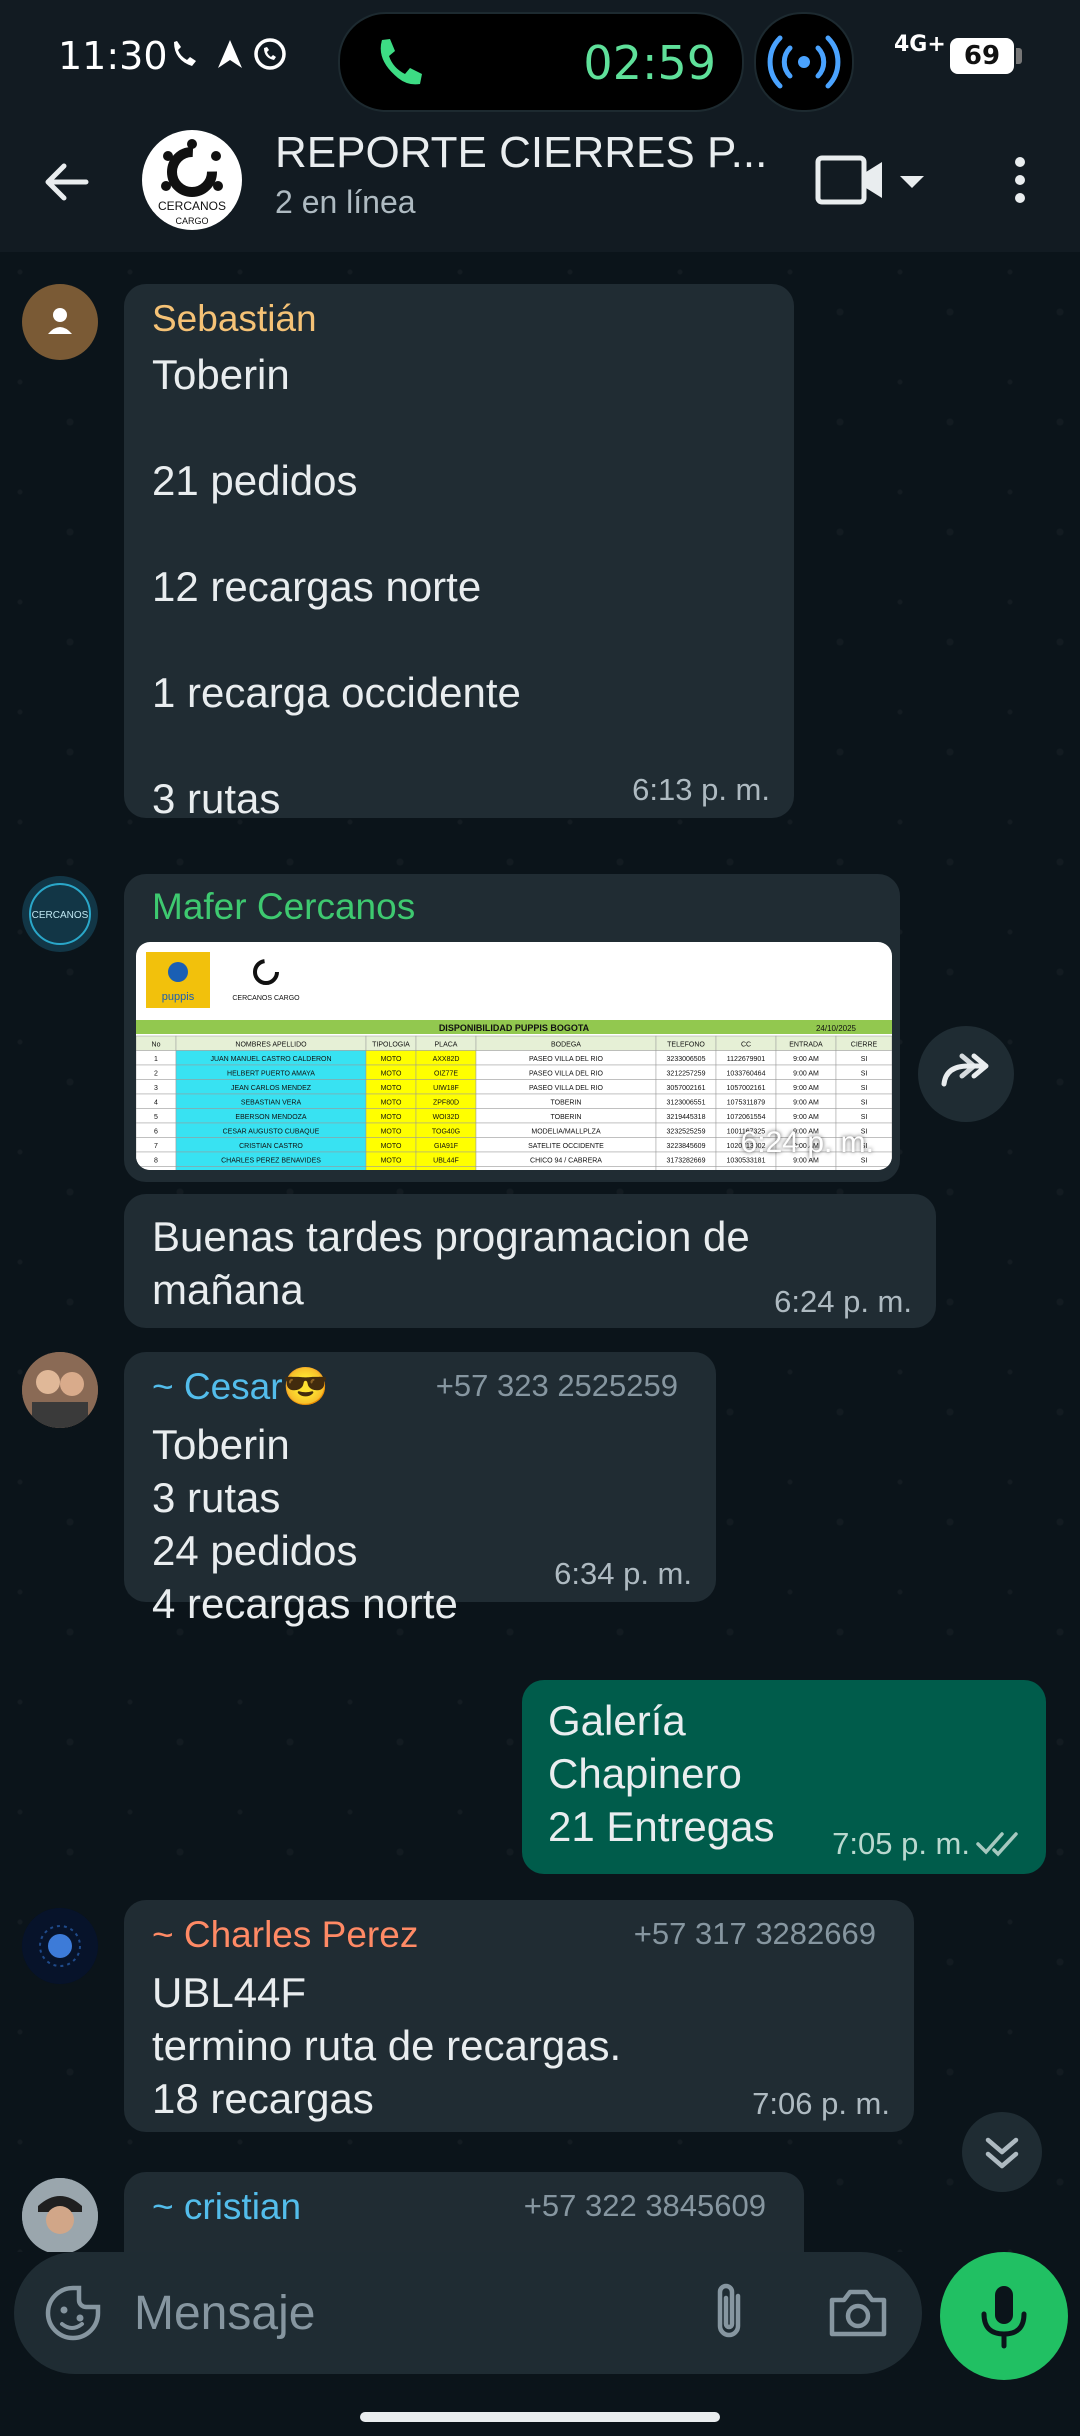 The height and width of the screenshot is (2436, 1080). I want to click on message-input, so click(394, 2313).